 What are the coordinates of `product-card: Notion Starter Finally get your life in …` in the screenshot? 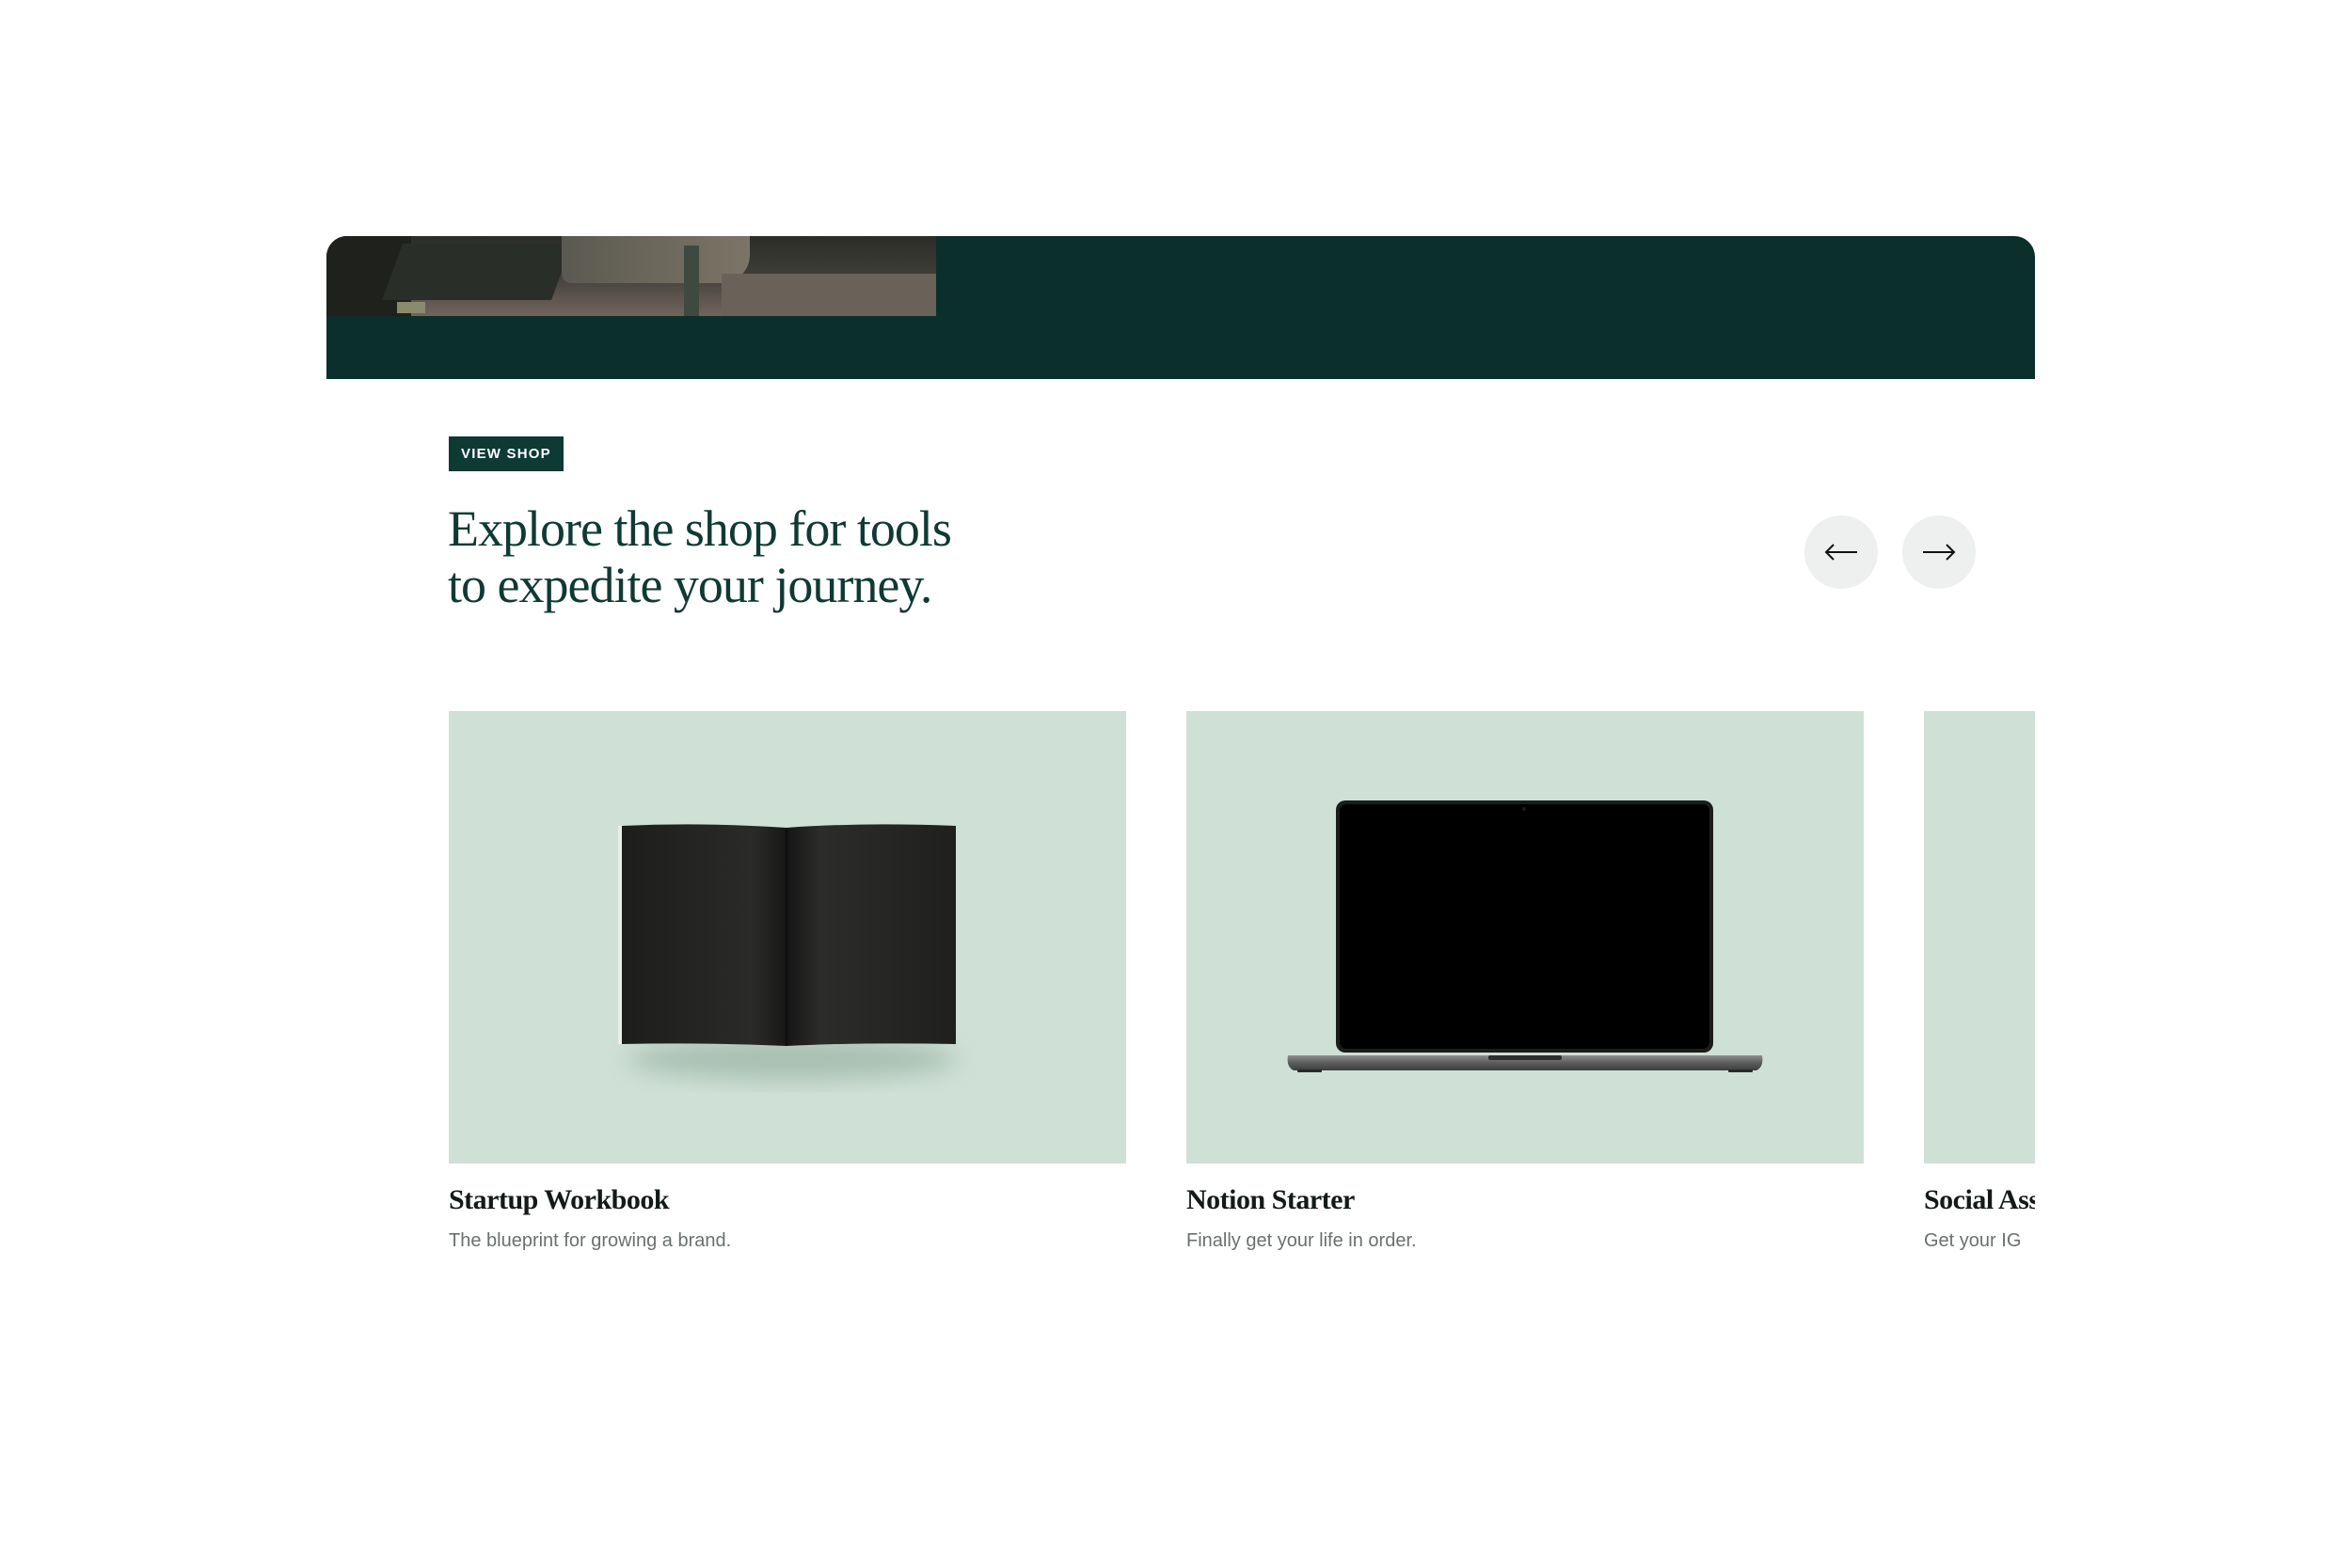 It's located at (1525, 981).